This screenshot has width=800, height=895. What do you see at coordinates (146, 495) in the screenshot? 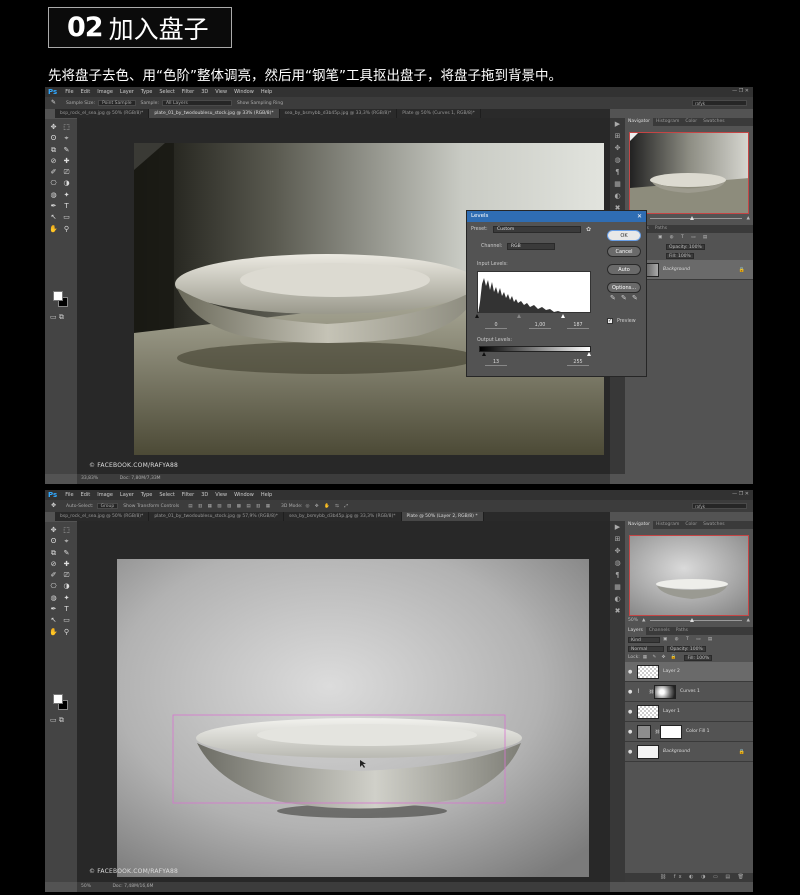
I see `menu-type: Type` at bounding box center [146, 495].